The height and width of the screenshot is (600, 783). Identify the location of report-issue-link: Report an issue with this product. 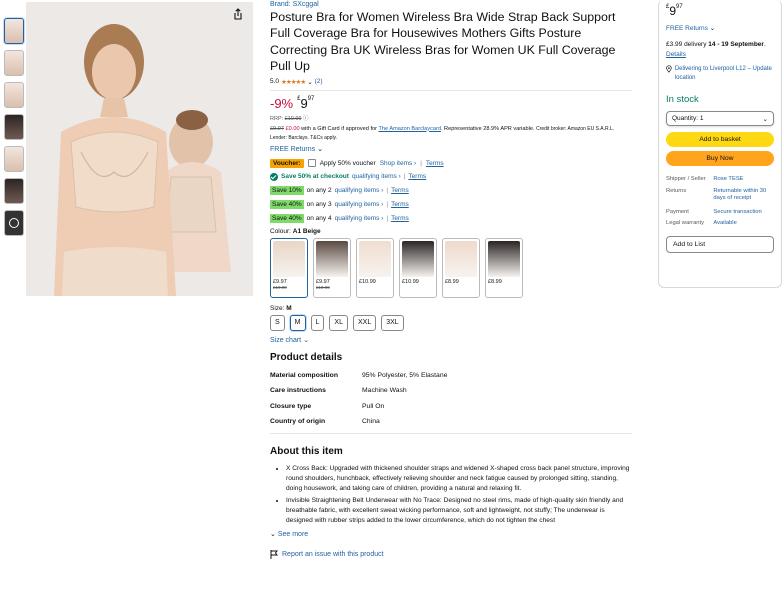
(451, 554).